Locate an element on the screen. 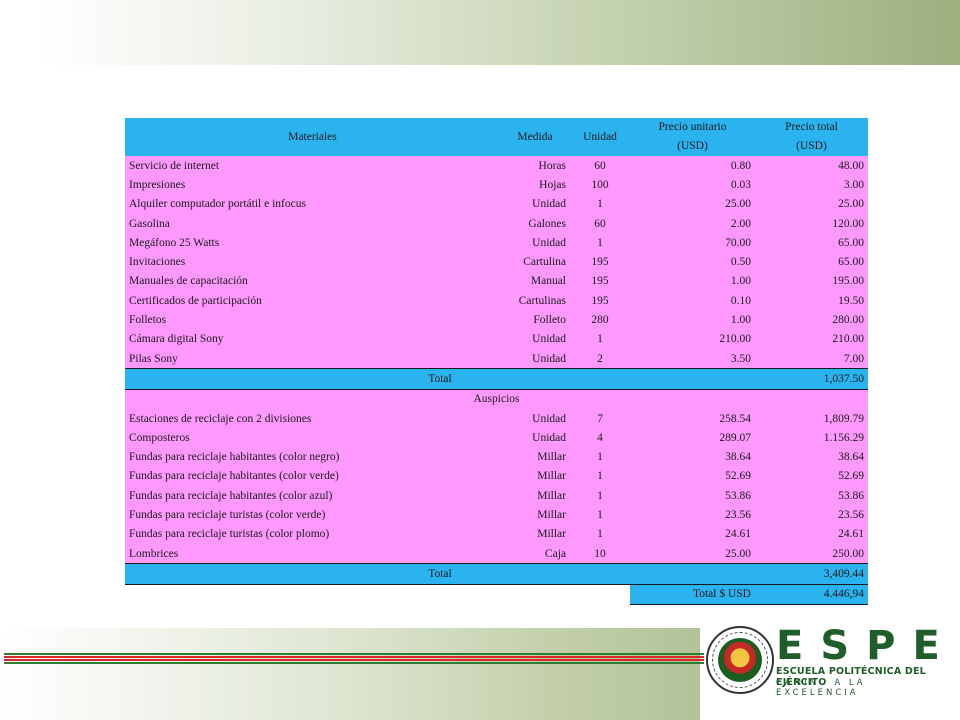  header-precio-total-line1: Precio total is located at coordinates (811, 127).